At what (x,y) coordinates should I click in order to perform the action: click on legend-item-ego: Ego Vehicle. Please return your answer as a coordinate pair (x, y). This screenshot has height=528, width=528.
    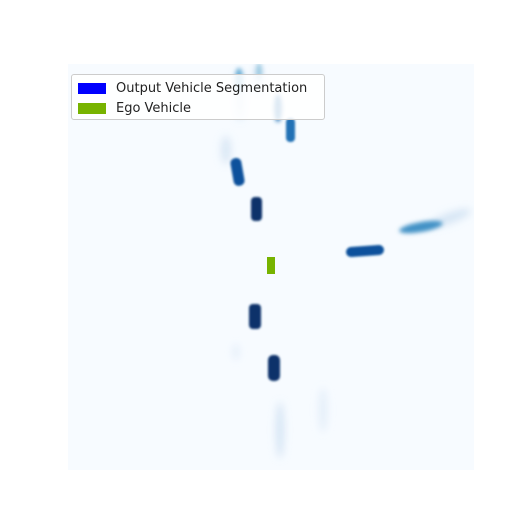
    Looking at the image, I should click on (134, 108).